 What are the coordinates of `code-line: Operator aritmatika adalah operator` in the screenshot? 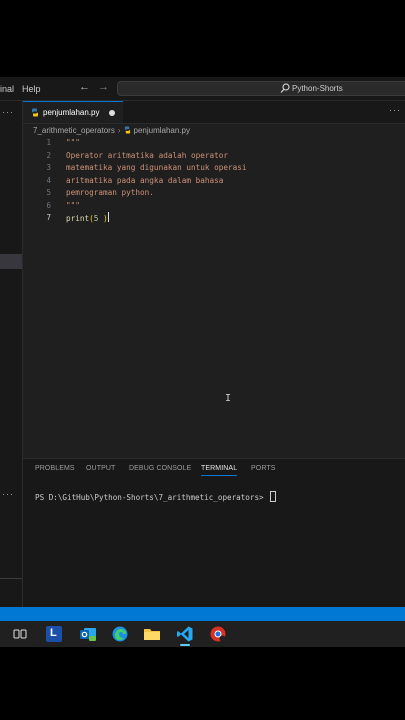 It's located at (147, 155).